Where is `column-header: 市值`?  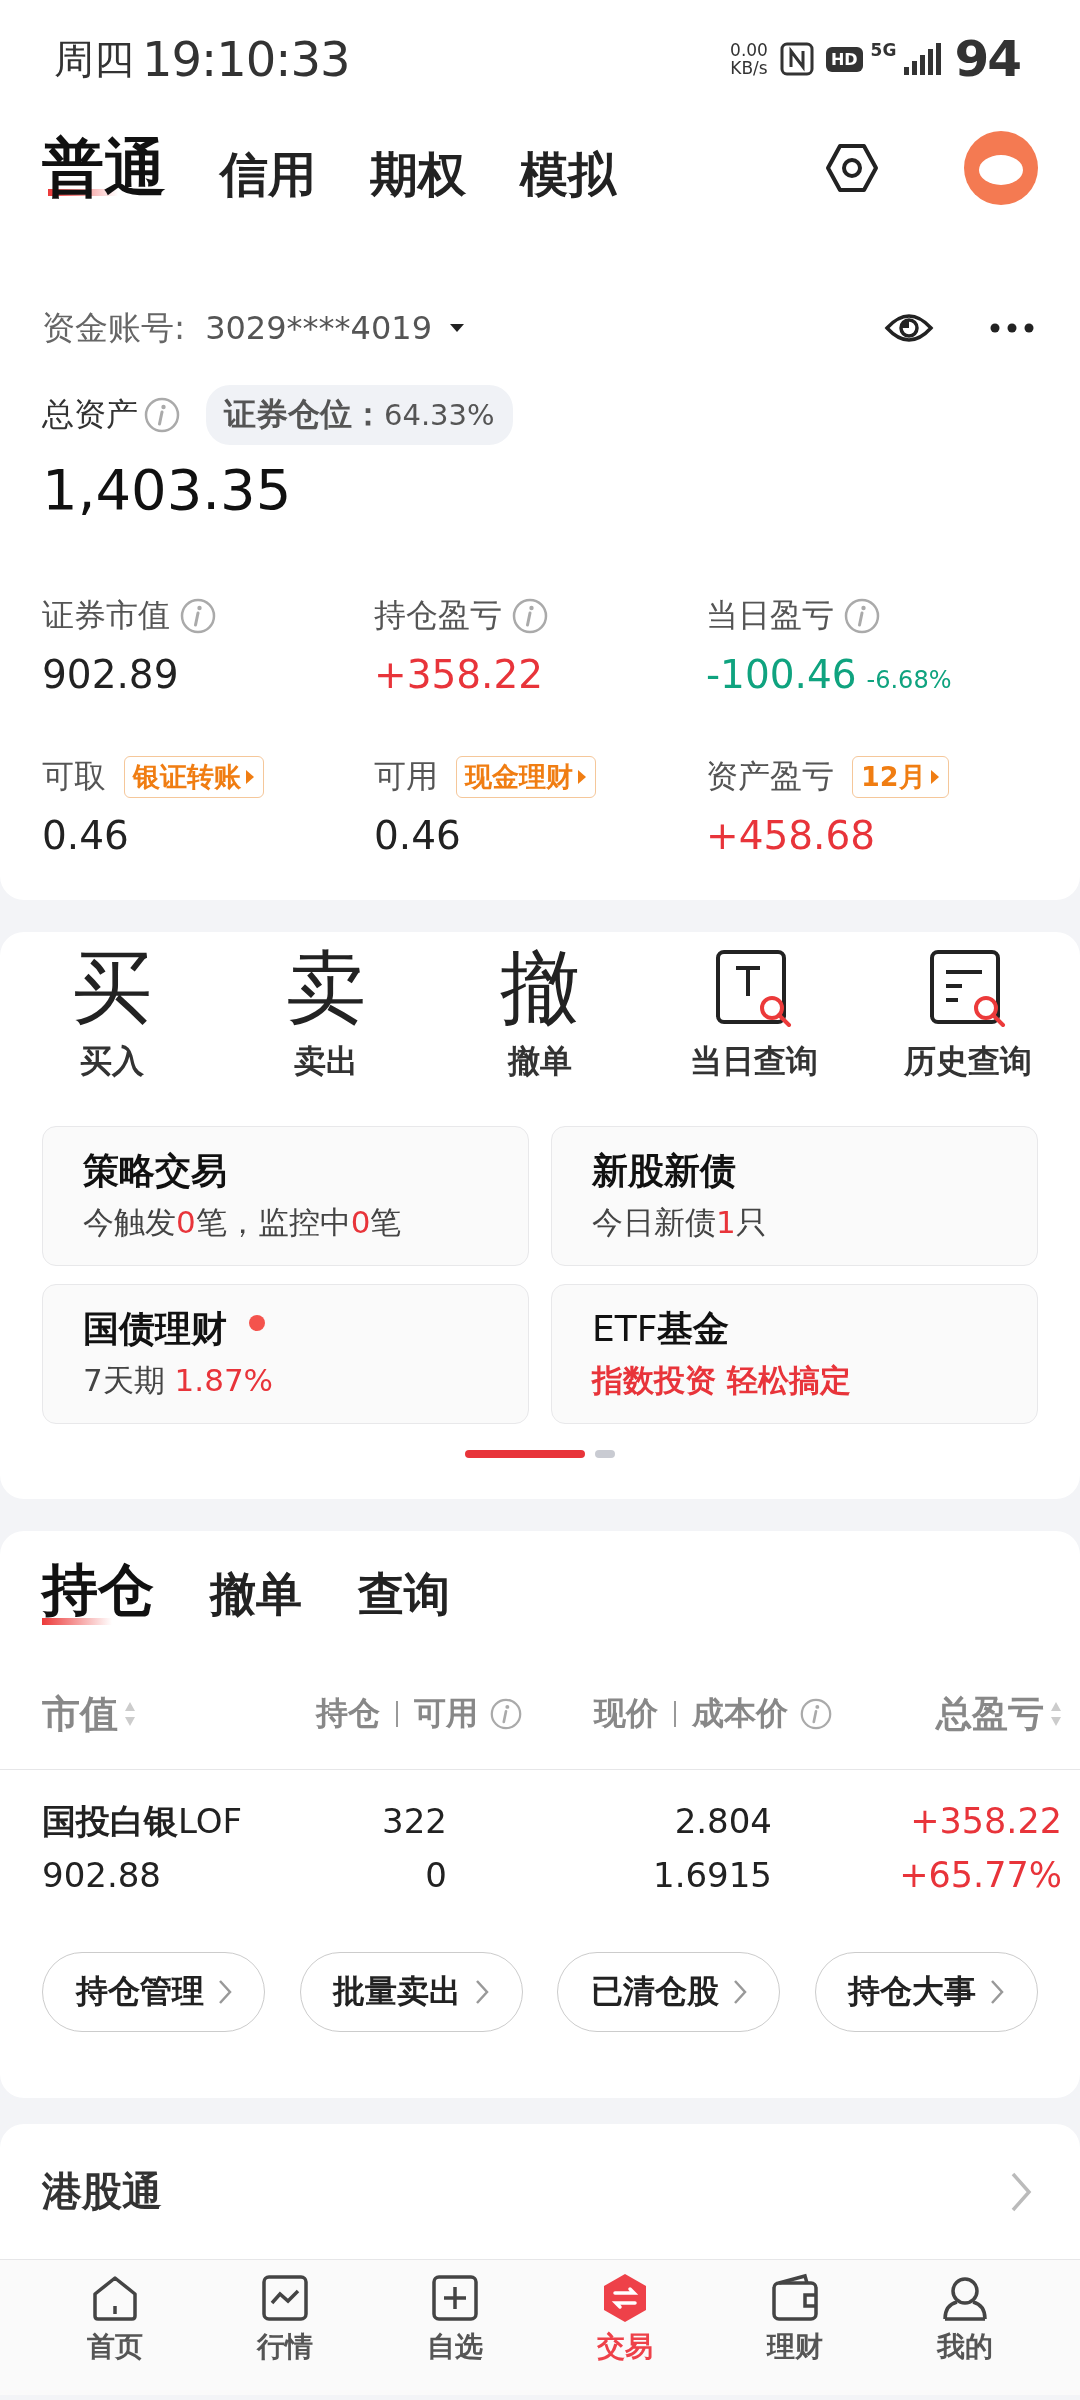 column-header: 市值 is located at coordinates (80, 1714).